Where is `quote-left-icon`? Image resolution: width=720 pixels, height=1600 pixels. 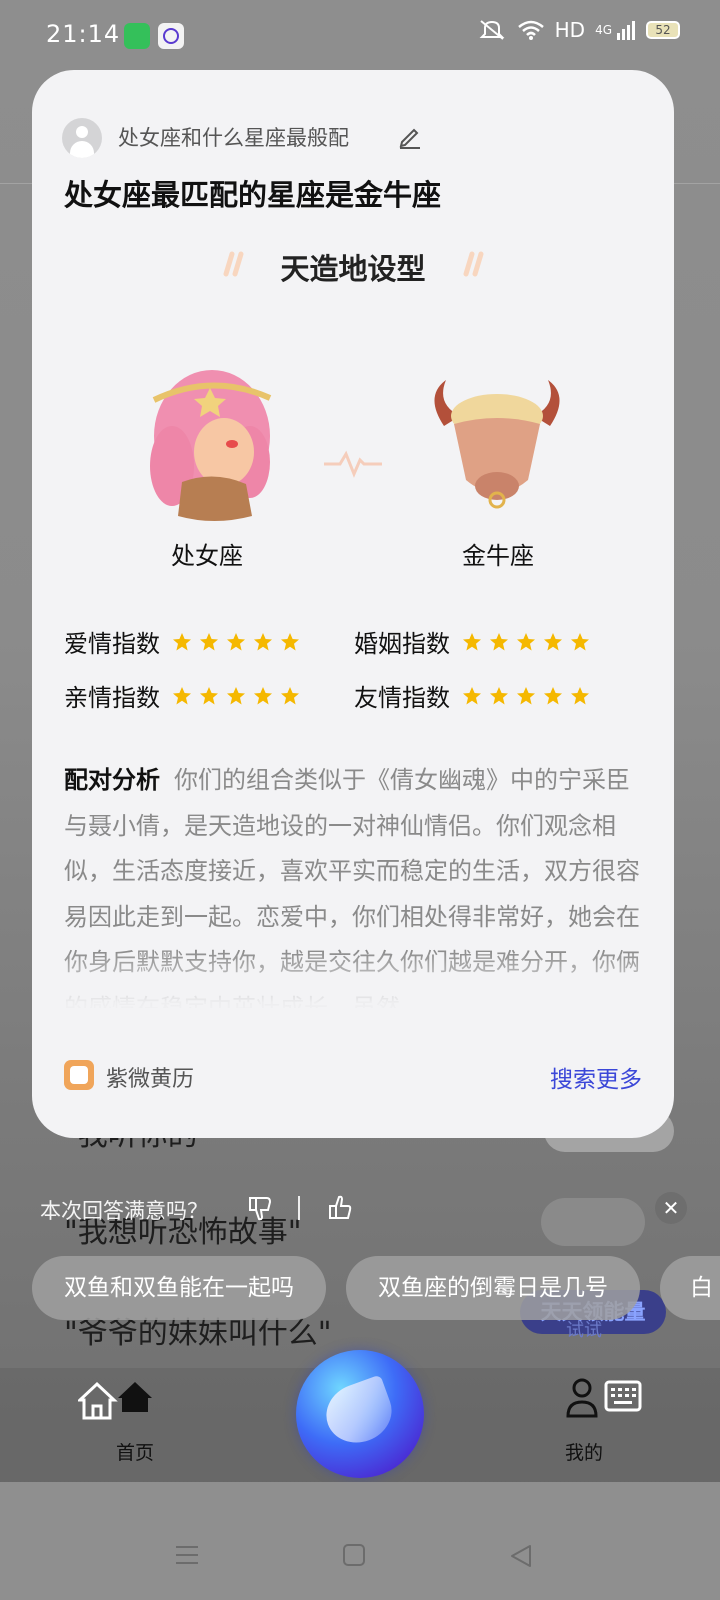
quote-left-icon is located at coordinates (233, 264).